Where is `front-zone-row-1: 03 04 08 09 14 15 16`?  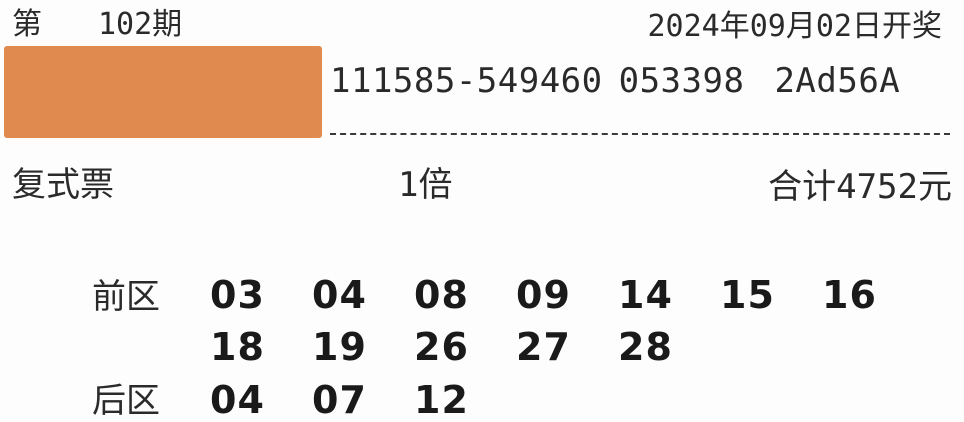
front-zone-row-1: 03 04 08 09 14 15 16 is located at coordinates (567, 295).